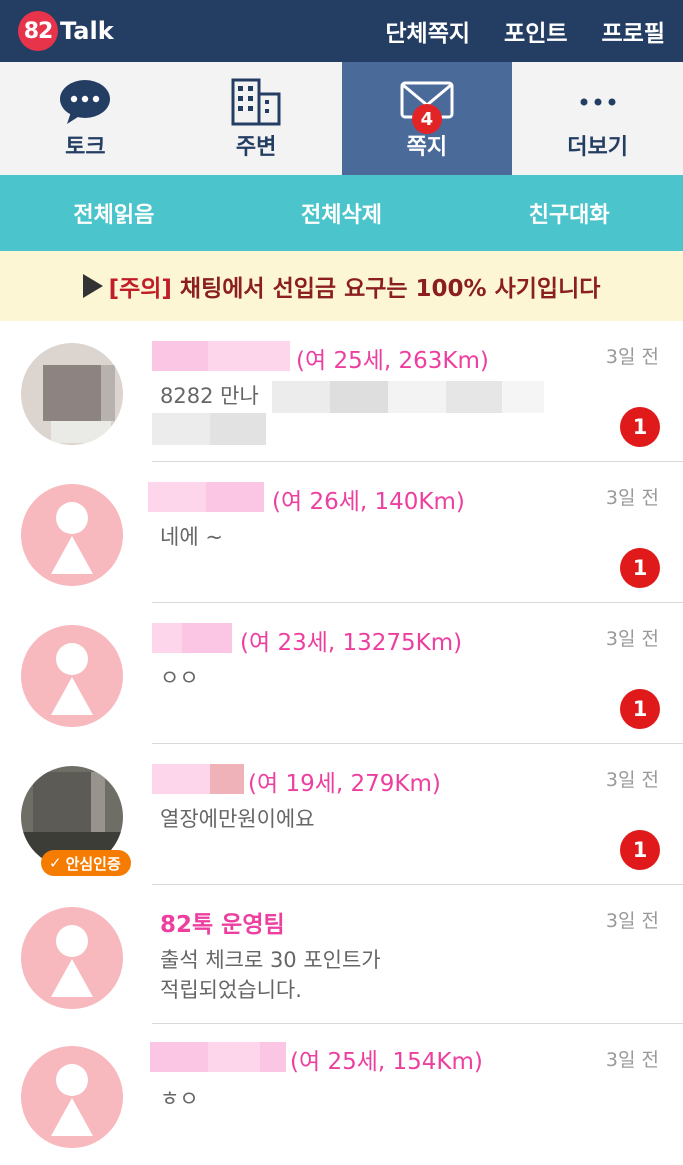 Image resolution: width=683 pixels, height=1165 pixels. What do you see at coordinates (386, 289) in the screenshot?
I see `warning-text: 채팅에서 선입금 요구는 100% 사기입니다` at bounding box center [386, 289].